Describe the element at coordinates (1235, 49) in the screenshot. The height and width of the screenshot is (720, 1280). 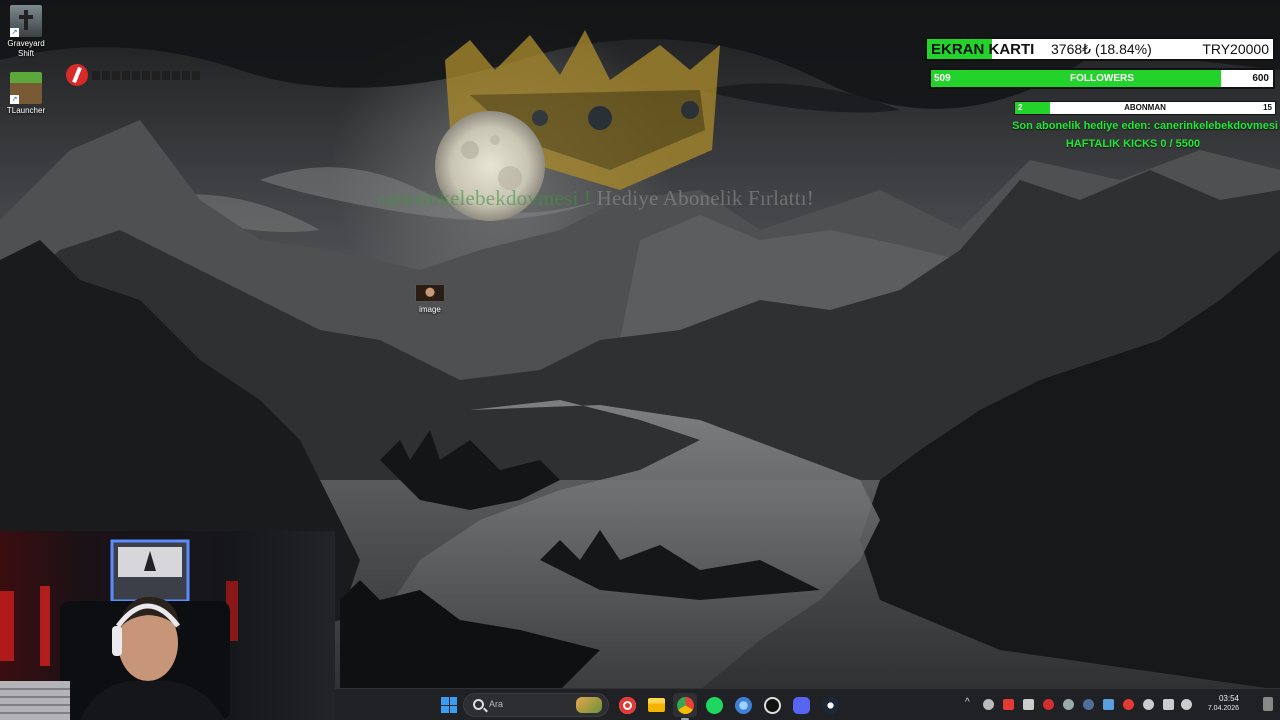
I see `donation-goal-target: TRY20000` at that location.